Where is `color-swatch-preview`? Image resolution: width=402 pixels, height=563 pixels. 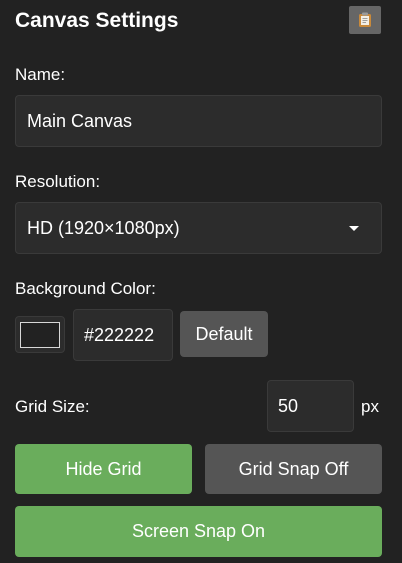 color-swatch-preview is located at coordinates (40, 334).